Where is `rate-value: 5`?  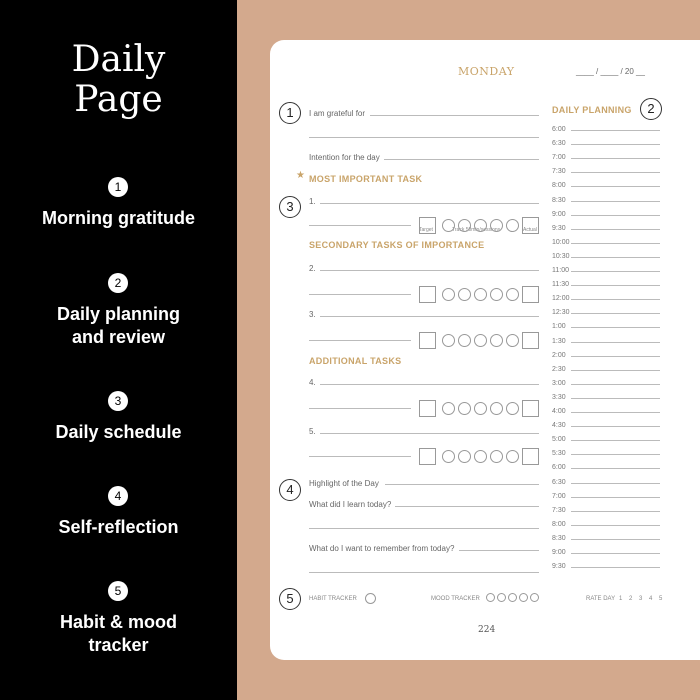 rate-value: 5 is located at coordinates (660, 599).